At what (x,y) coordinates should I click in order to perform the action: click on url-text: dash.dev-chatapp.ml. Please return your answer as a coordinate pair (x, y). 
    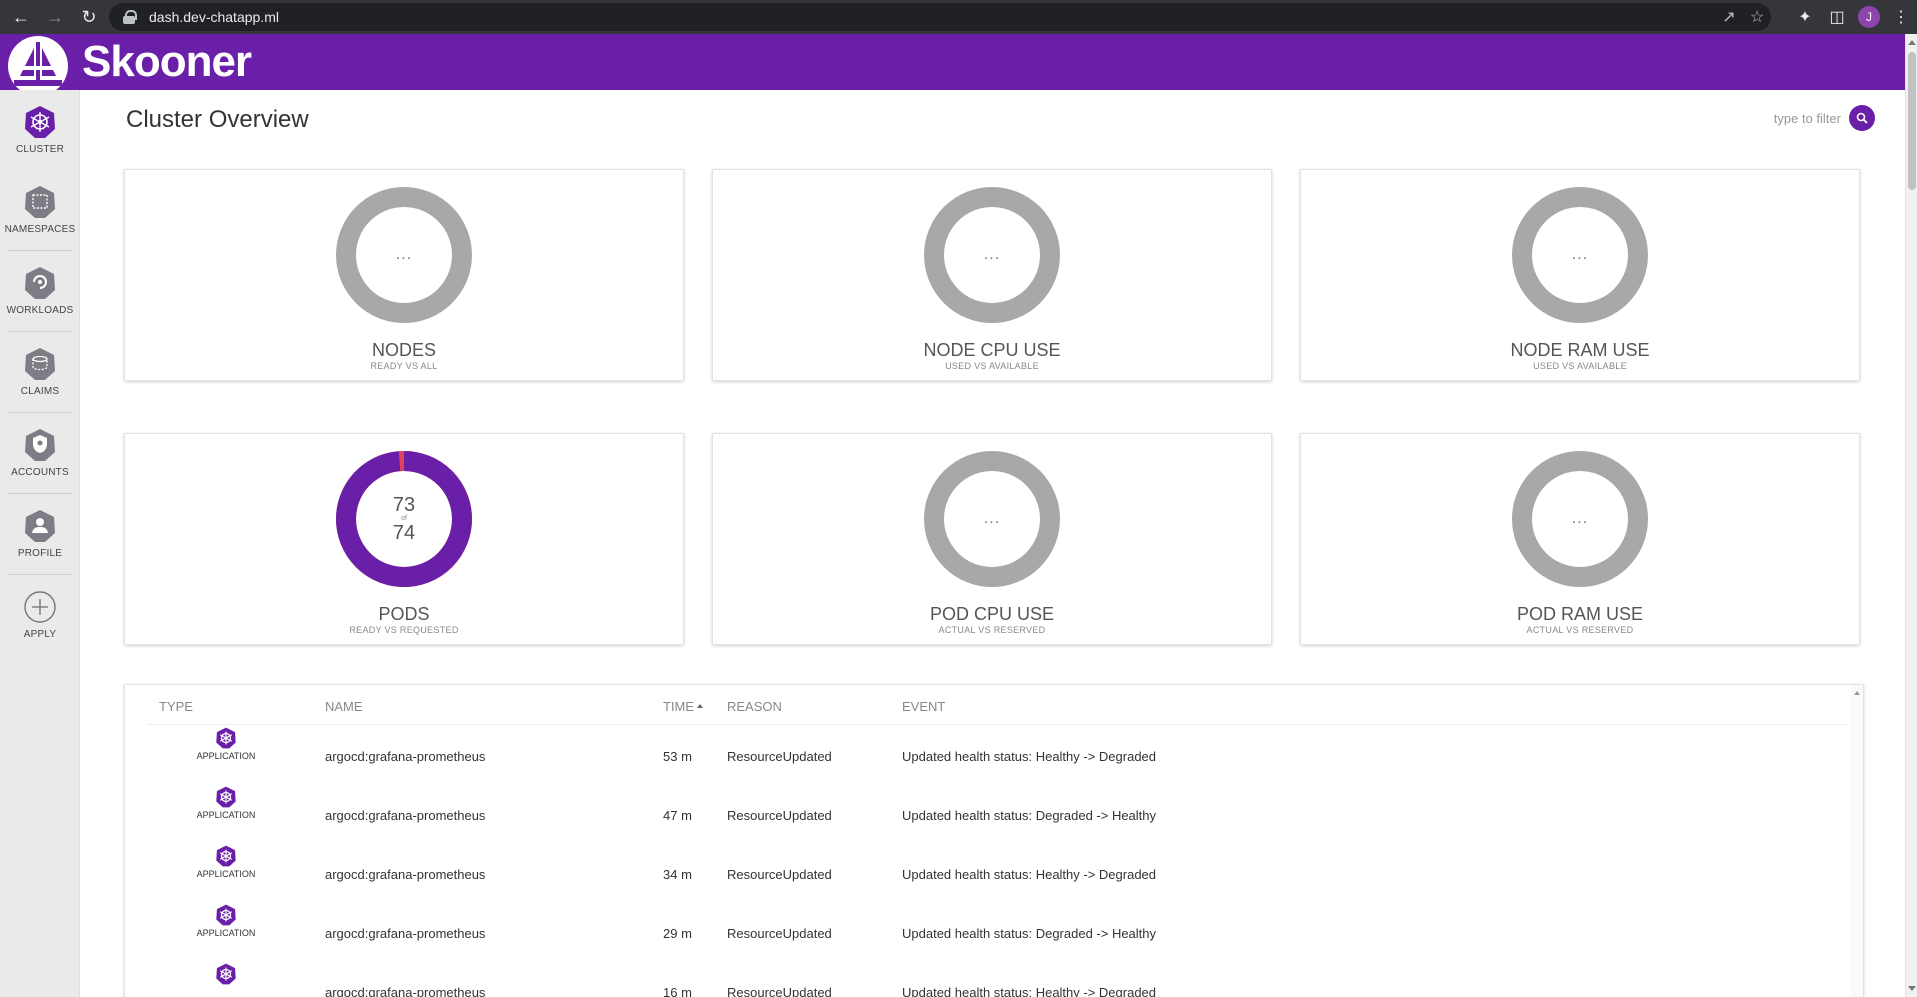
    Looking at the image, I should click on (214, 17).